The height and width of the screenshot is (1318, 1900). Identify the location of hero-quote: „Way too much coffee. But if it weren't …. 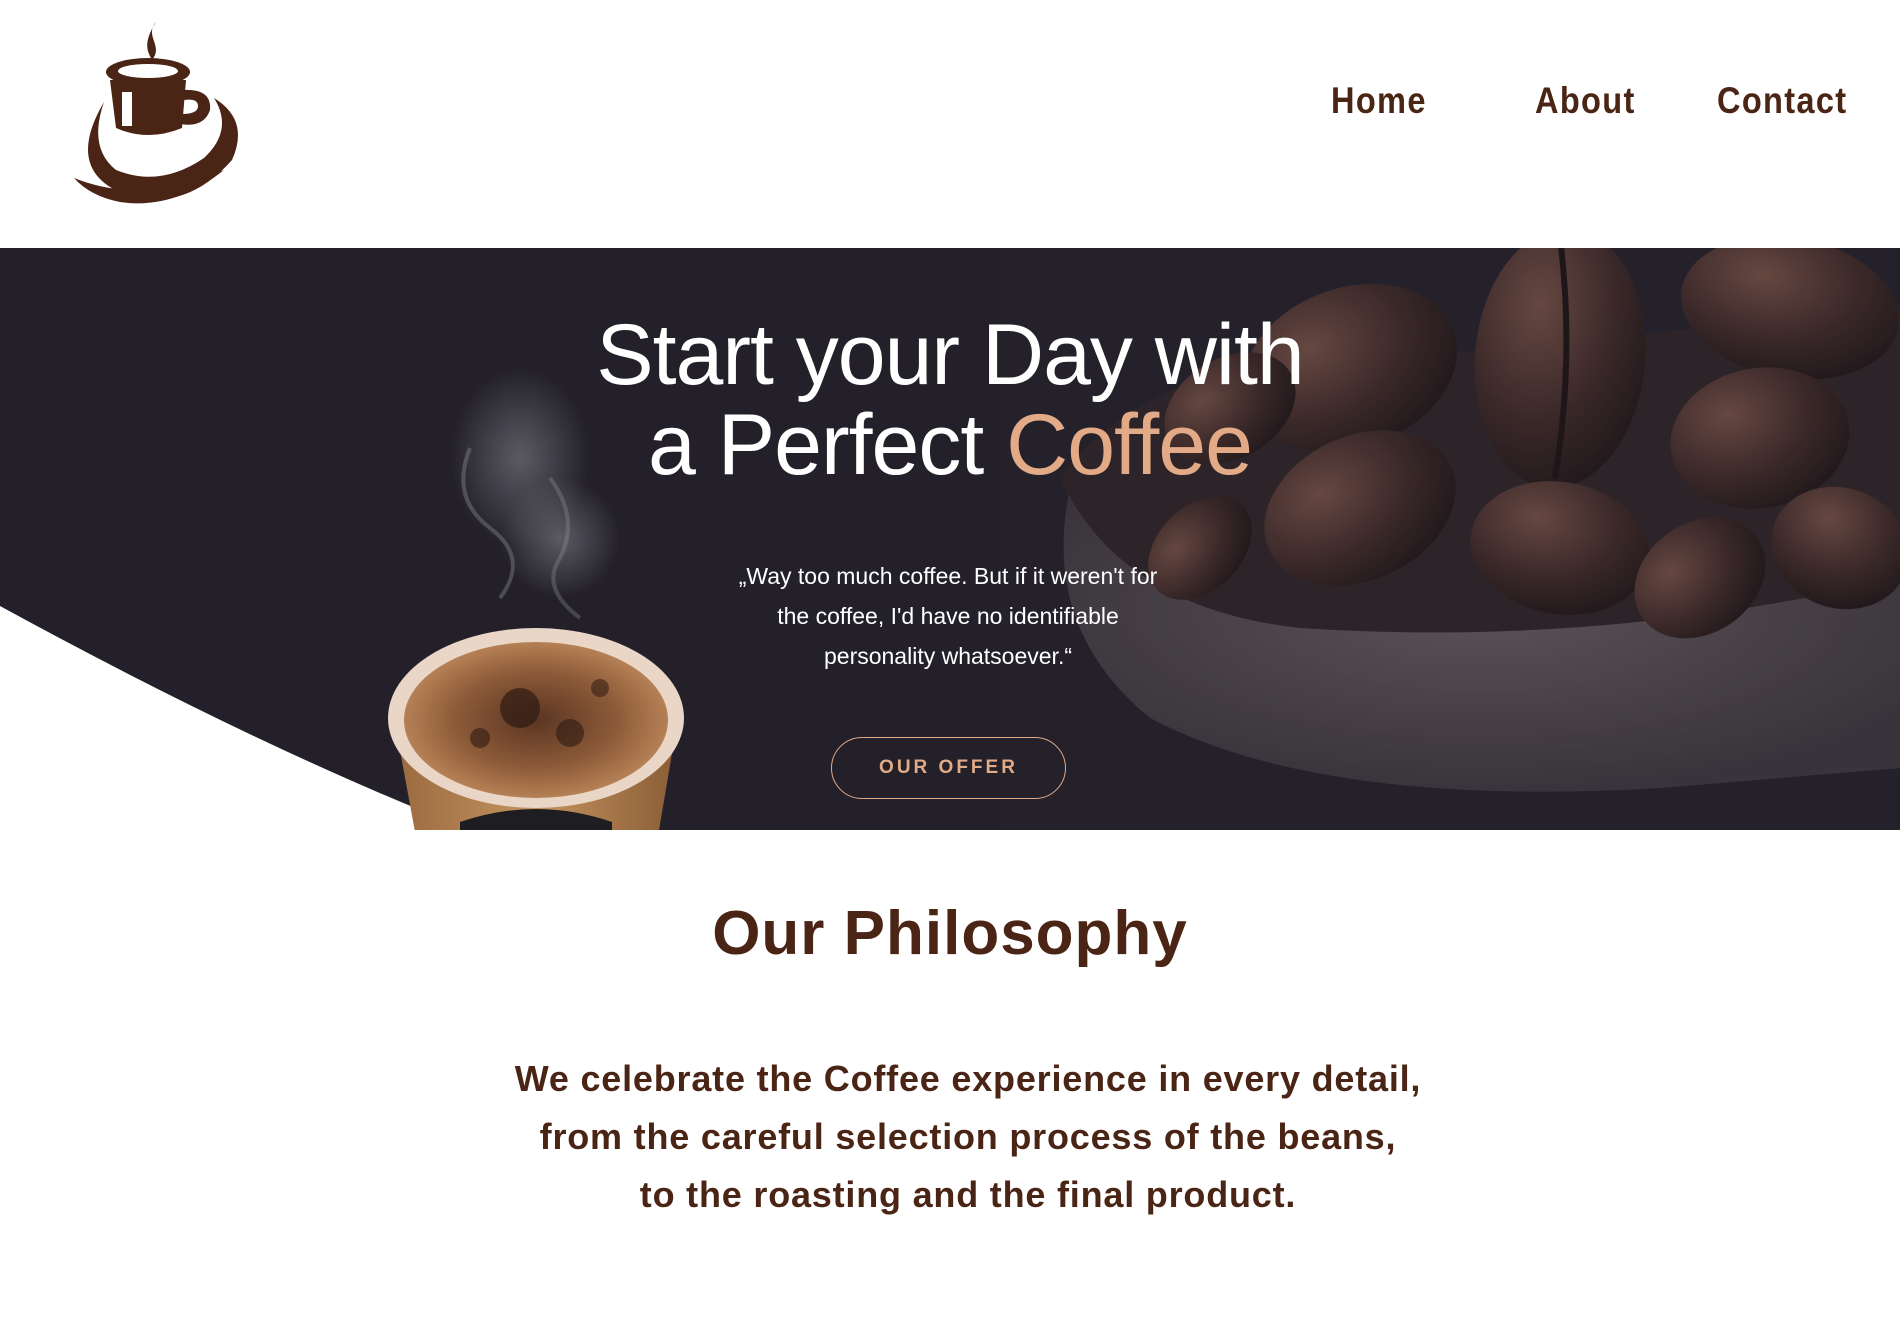
(948, 616).